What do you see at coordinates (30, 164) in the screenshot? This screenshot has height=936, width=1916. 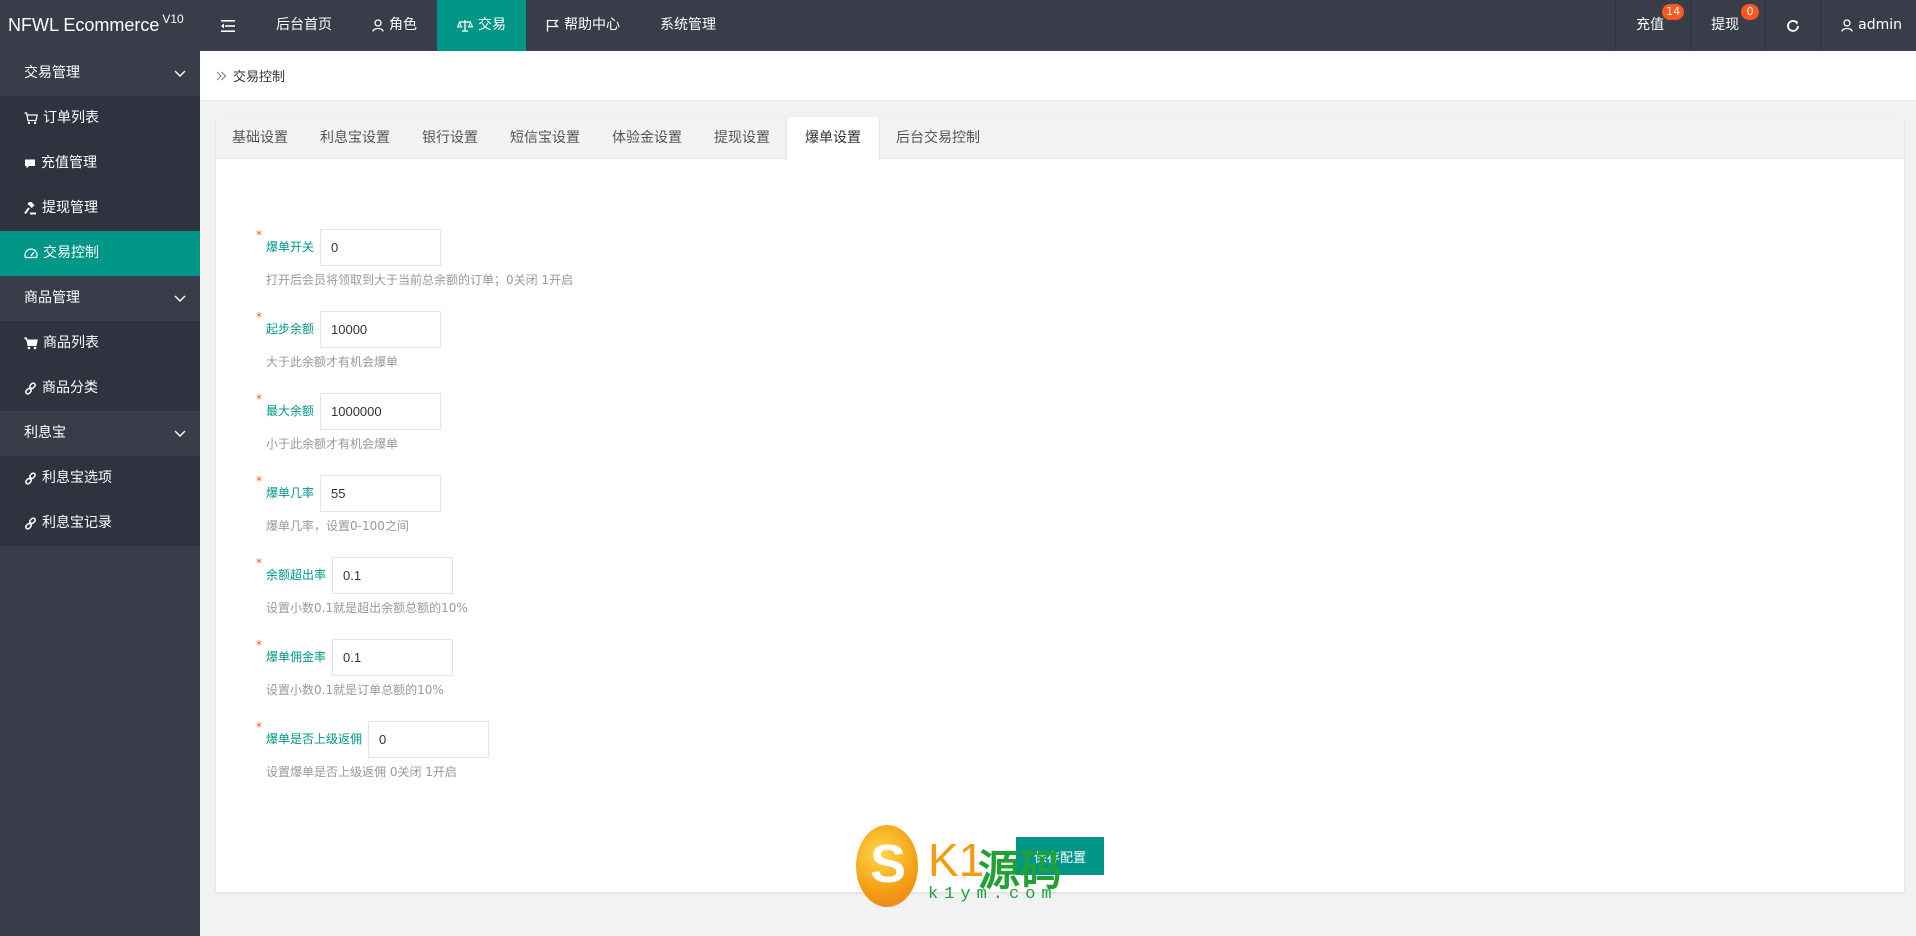 I see `comment-icon` at bounding box center [30, 164].